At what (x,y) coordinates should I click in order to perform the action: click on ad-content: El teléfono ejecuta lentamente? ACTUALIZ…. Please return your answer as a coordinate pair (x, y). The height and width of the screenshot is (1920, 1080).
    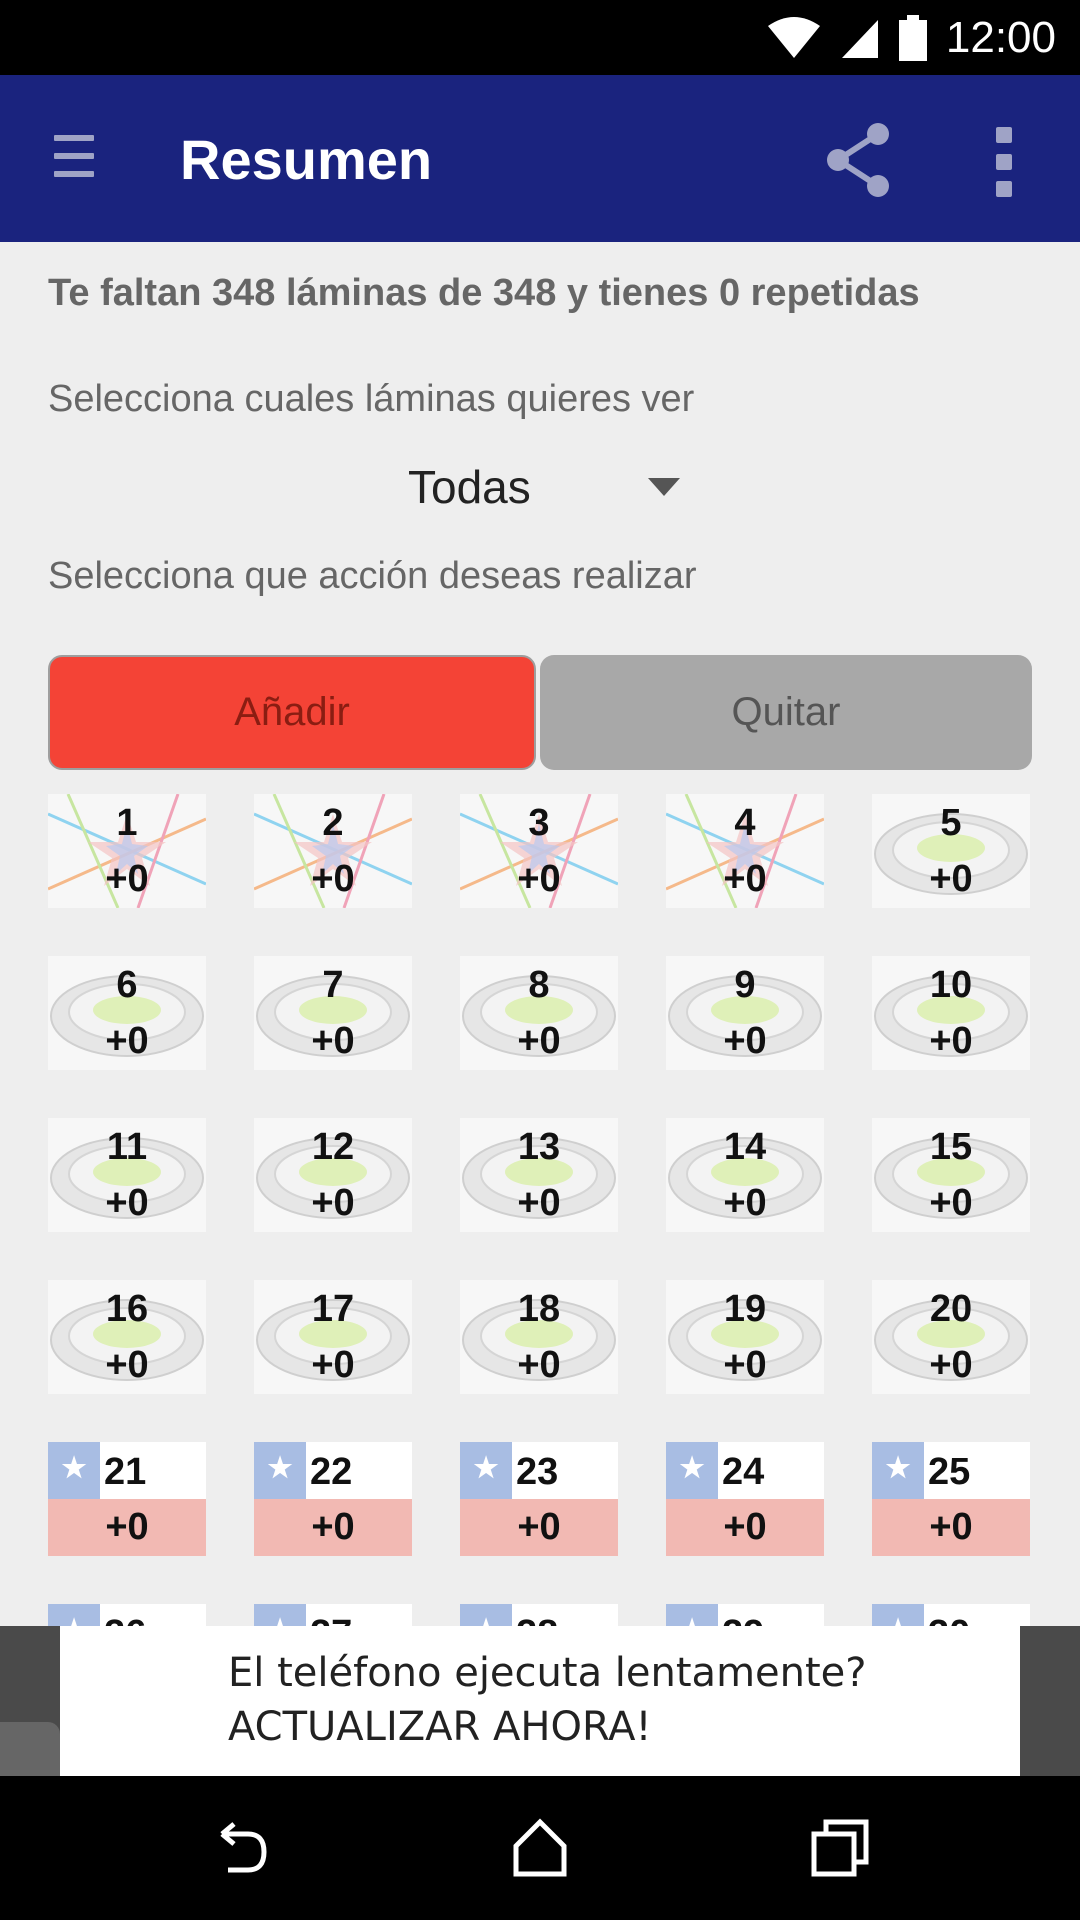
    Looking at the image, I should click on (540, 1701).